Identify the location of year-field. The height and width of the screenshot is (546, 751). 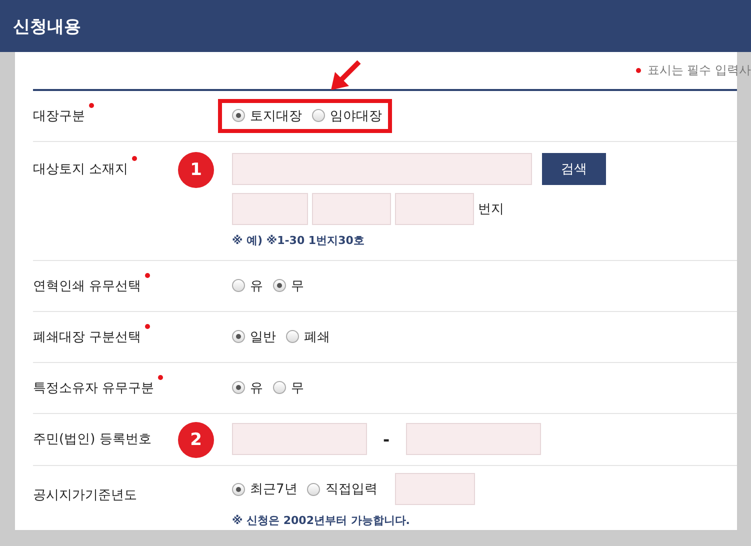
(435, 489).